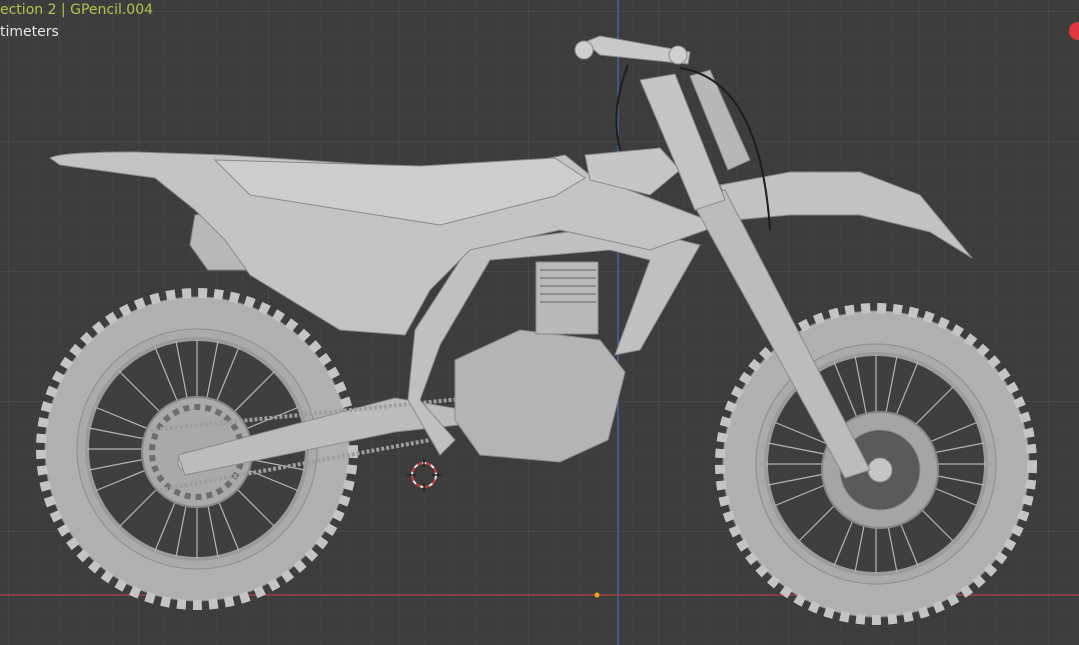  What do you see at coordinates (540, 396) in the screenshot?
I see `engine` at bounding box center [540, 396].